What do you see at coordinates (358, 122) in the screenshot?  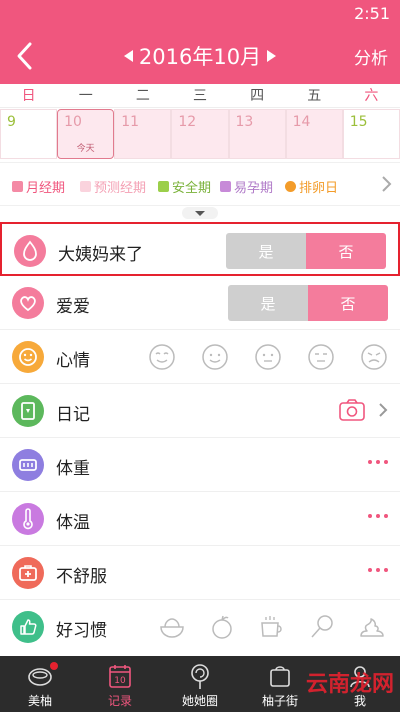 I see `date-number: 15` at bounding box center [358, 122].